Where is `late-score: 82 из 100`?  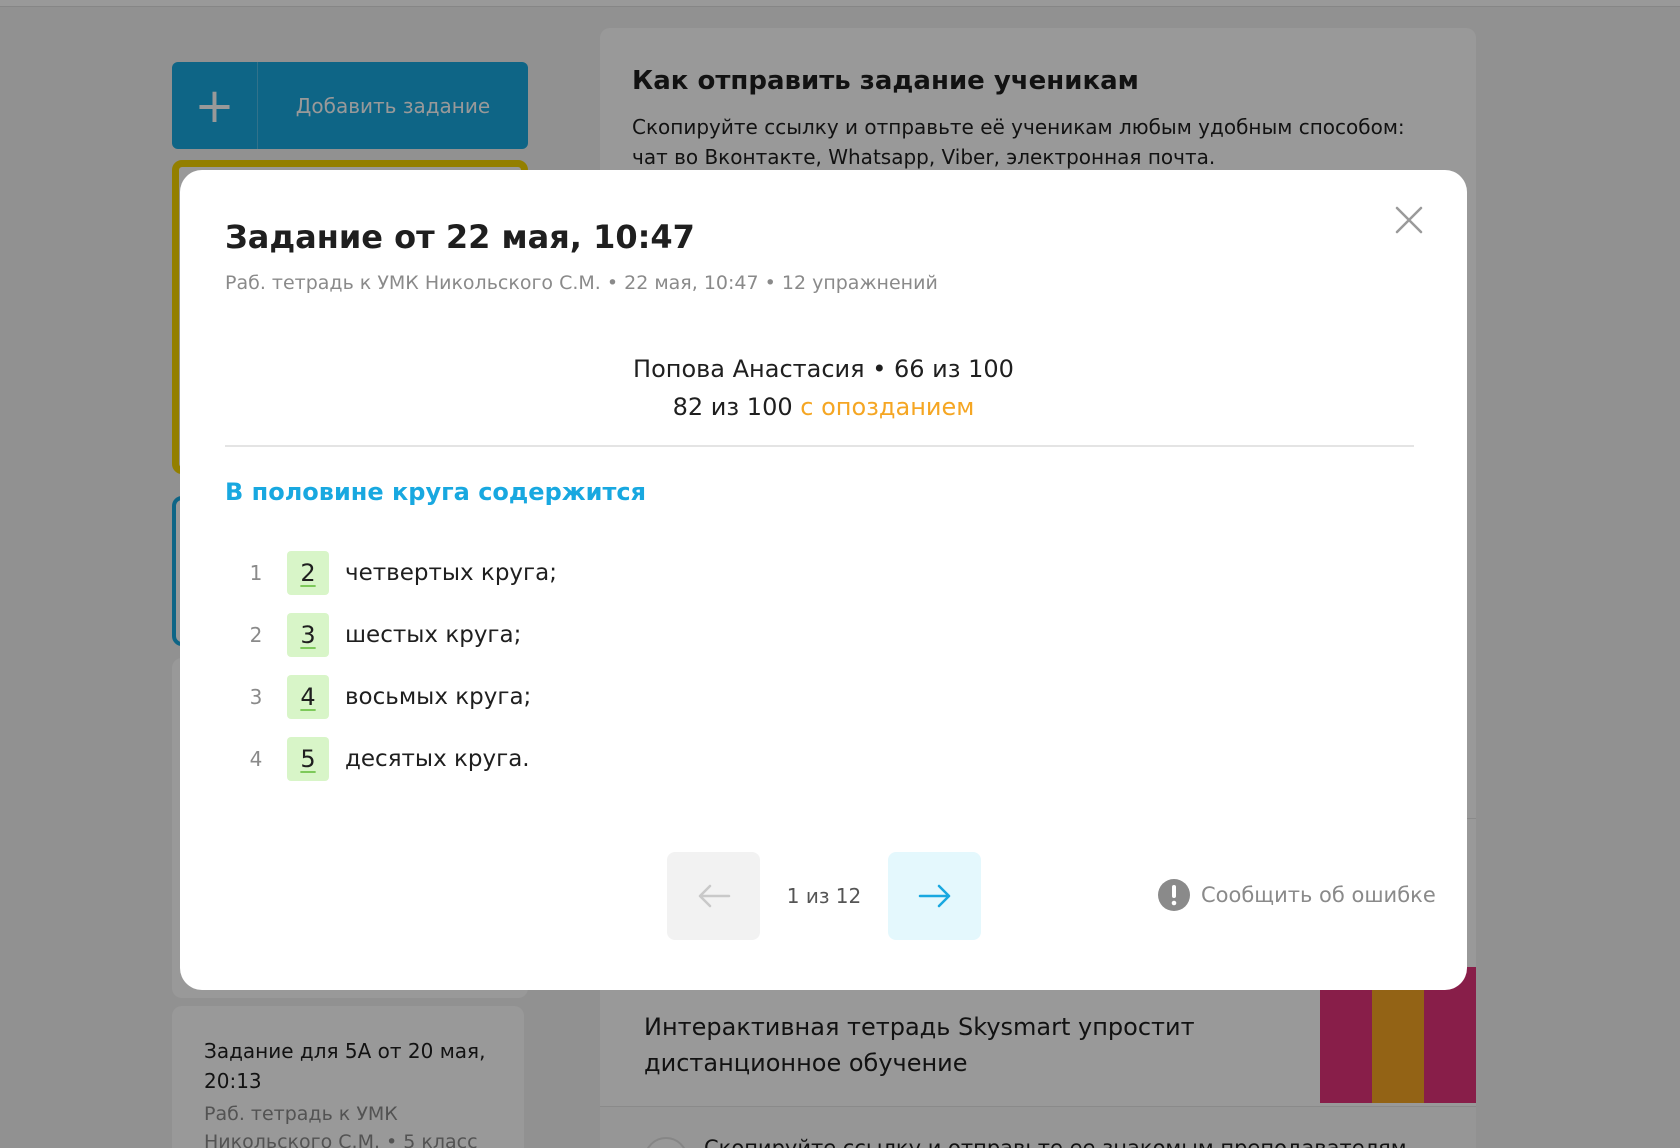 late-score: 82 из 100 is located at coordinates (732, 407).